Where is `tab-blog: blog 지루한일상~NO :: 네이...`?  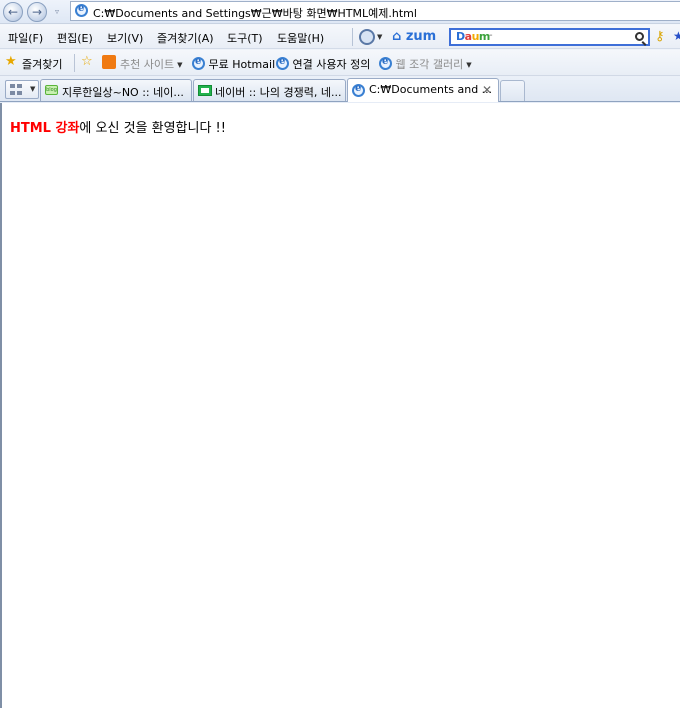 tab-blog: blog 지루한일상~NO :: 네이... is located at coordinates (116, 90).